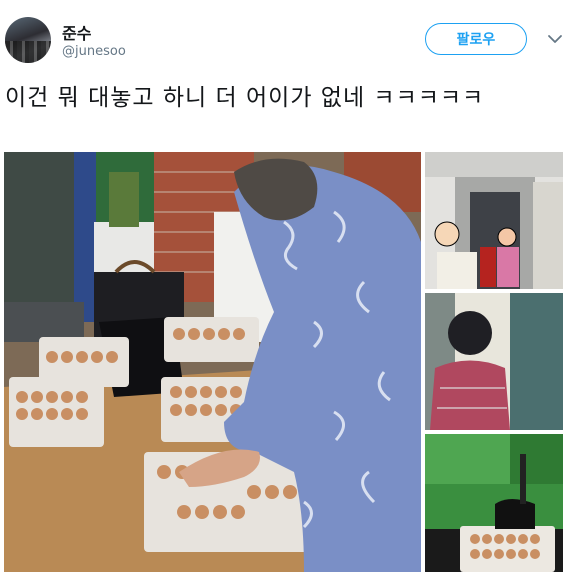  Describe the element at coordinates (245, 98) in the screenshot. I see `tweet-text: 이건 뭐 대놓고 하니 더 어이가 없네 ㅋㅋㅋㅋㅋ` at that location.